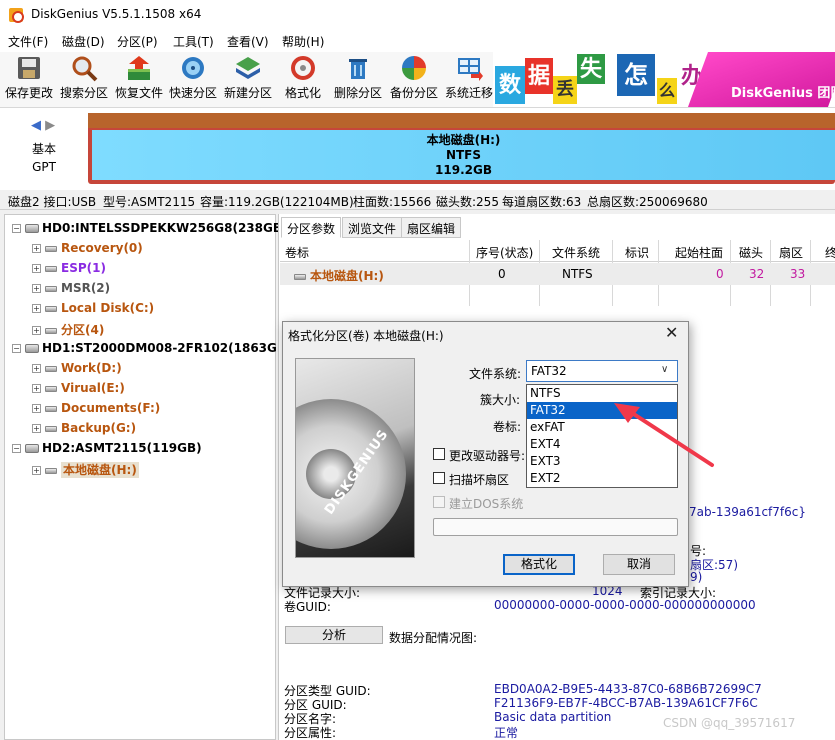  Describe the element at coordinates (671, 333) in the screenshot. I see `close-icon: ✕` at that location.